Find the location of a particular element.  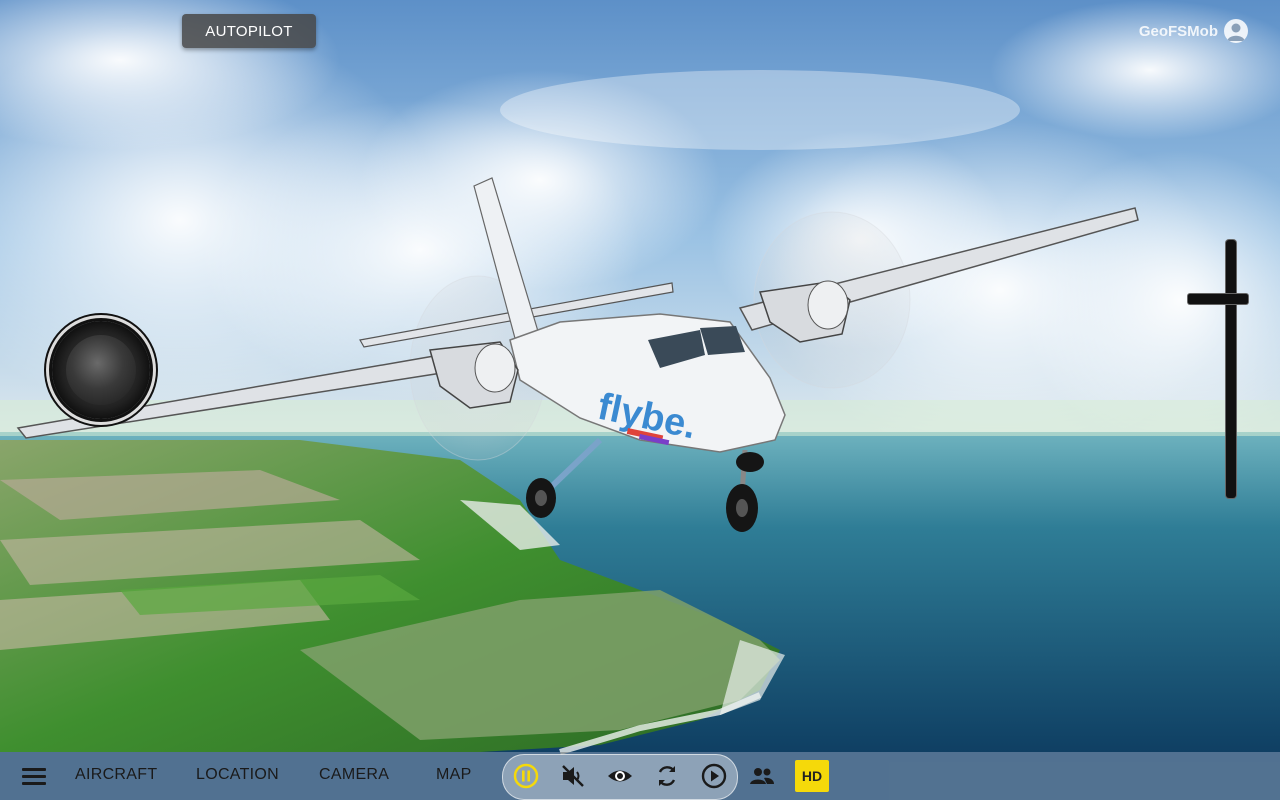

nav-aircraft: AIRCRAFT is located at coordinates (116, 775).